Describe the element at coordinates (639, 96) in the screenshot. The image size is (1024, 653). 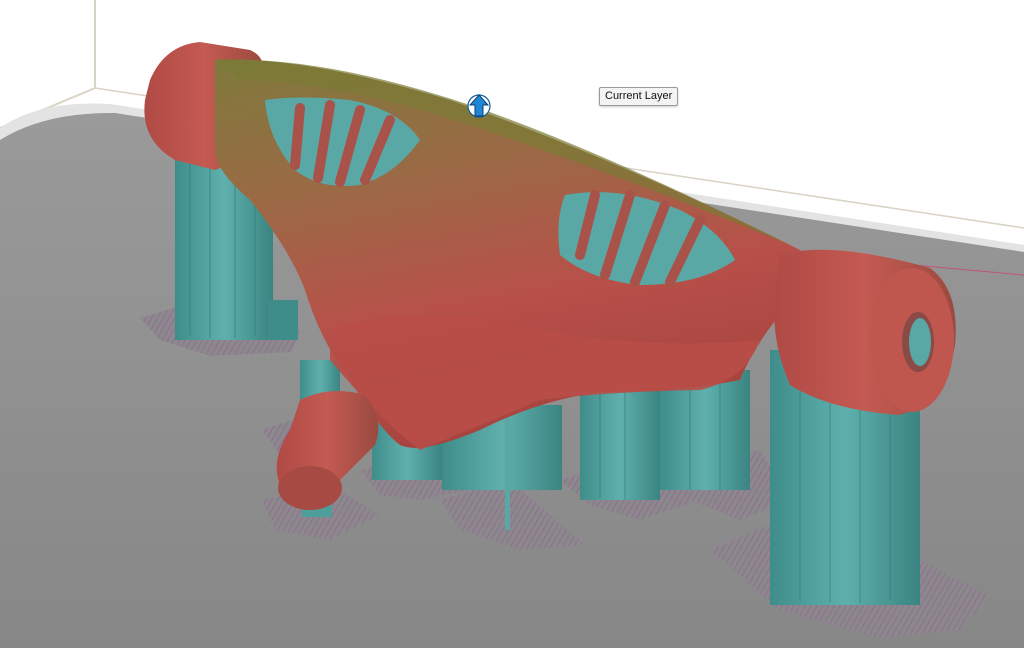
I see `current-layer-tooltip: Current Layer` at that location.